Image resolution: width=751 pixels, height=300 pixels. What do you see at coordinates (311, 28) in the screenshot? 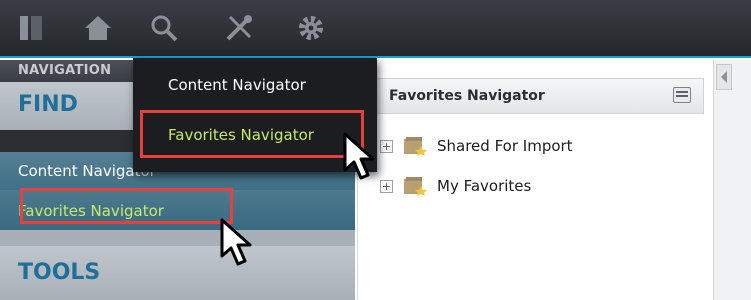
I see `gear-icon` at bounding box center [311, 28].